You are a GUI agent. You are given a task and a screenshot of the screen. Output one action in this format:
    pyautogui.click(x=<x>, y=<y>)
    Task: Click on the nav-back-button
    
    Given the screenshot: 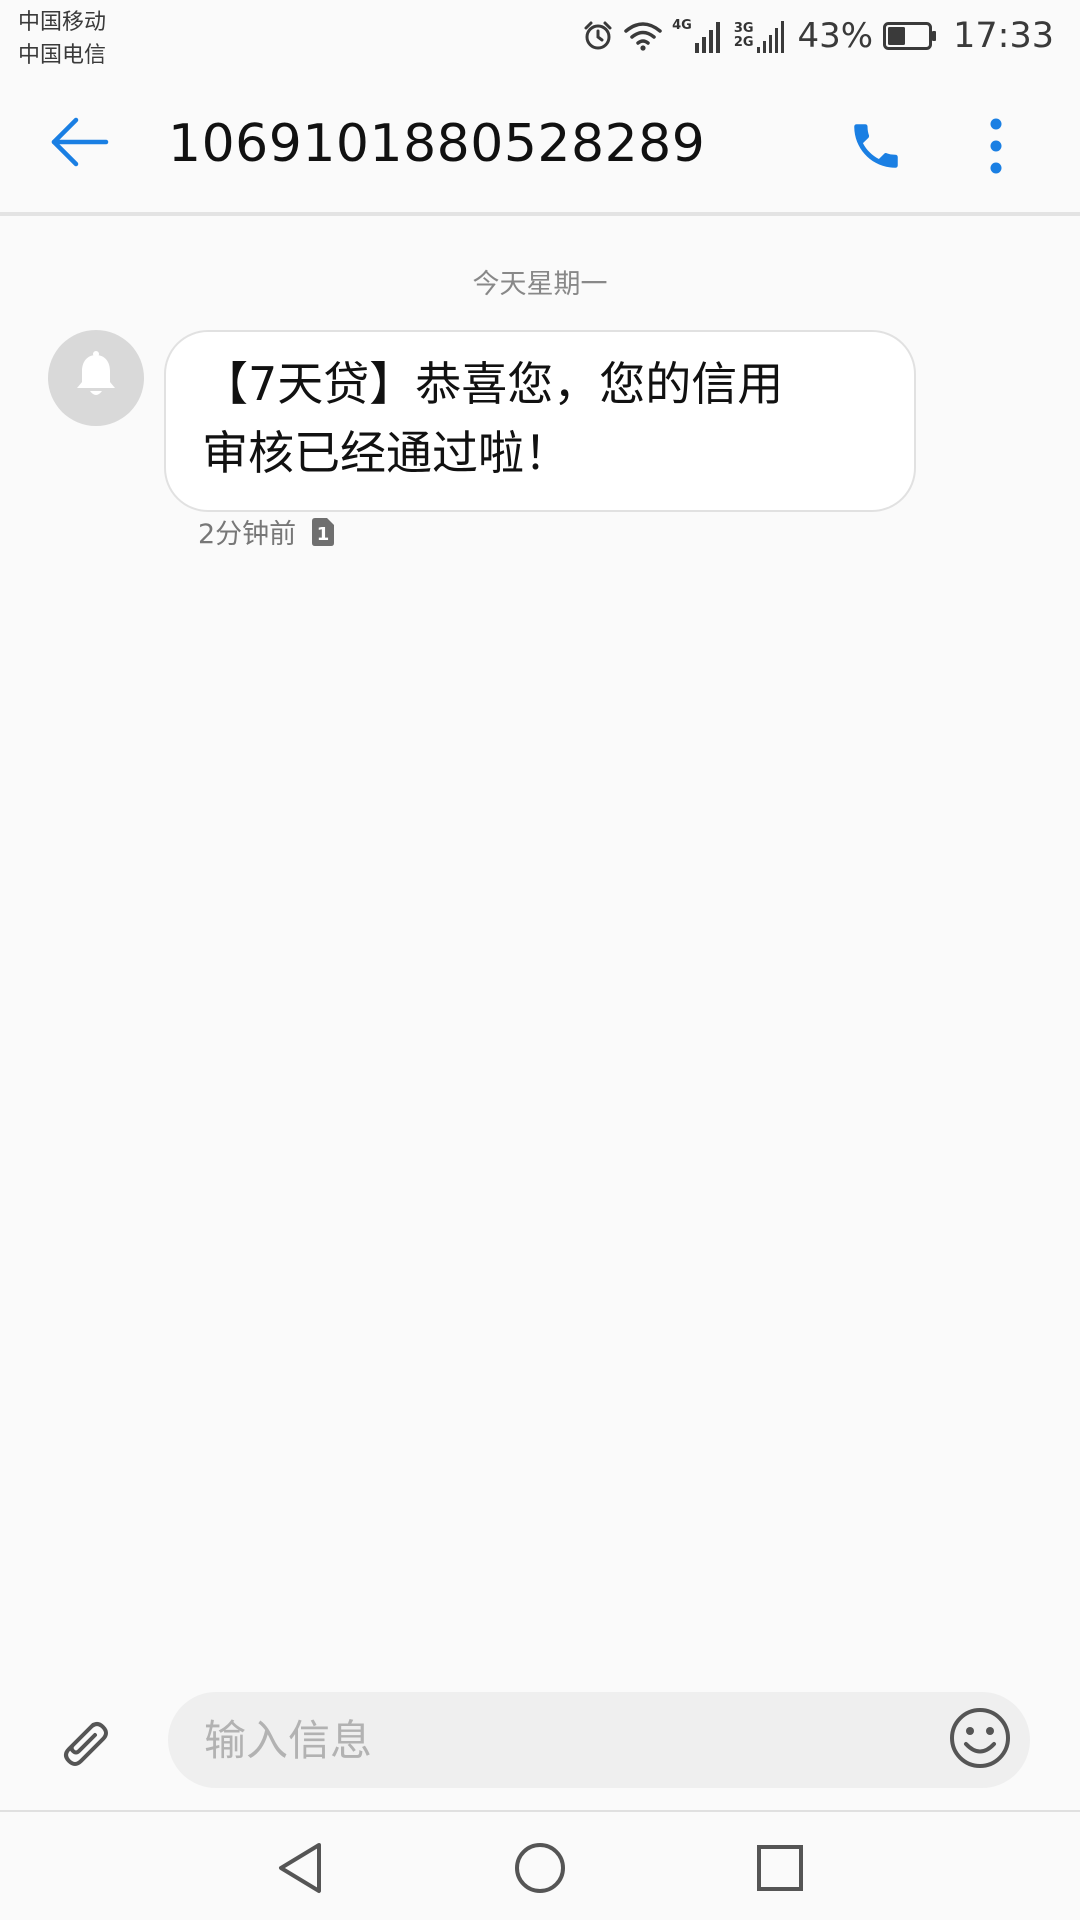 What is the action you would take?
    pyautogui.click(x=300, y=1870)
    